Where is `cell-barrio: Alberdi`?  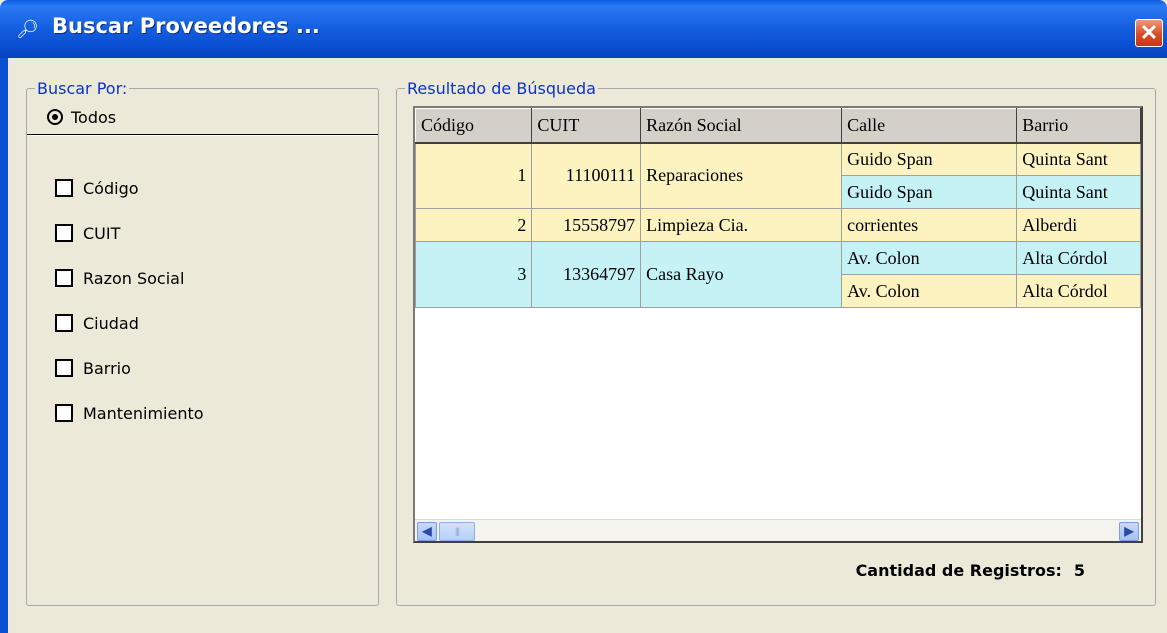 cell-barrio: Alberdi is located at coordinates (1078, 225).